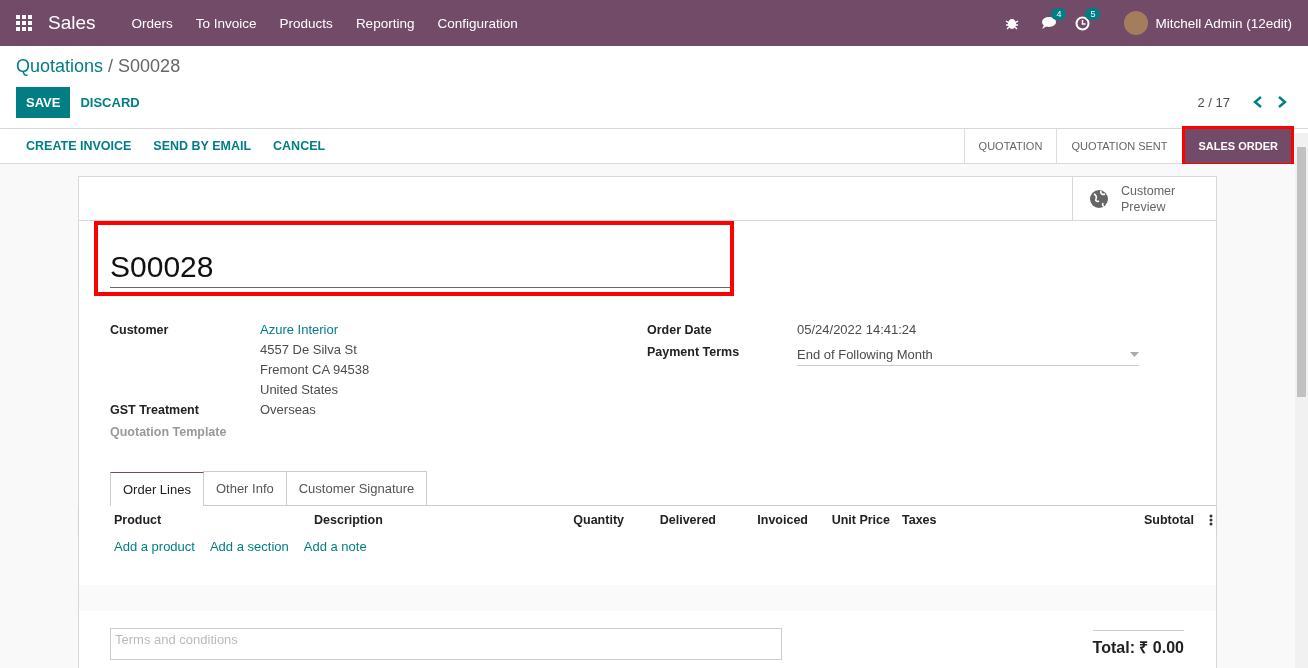 Image resolution: width=1308 pixels, height=668 pixels. What do you see at coordinates (154, 546) in the screenshot?
I see `add-line-link: Add a product` at bounding box center [154, 546].